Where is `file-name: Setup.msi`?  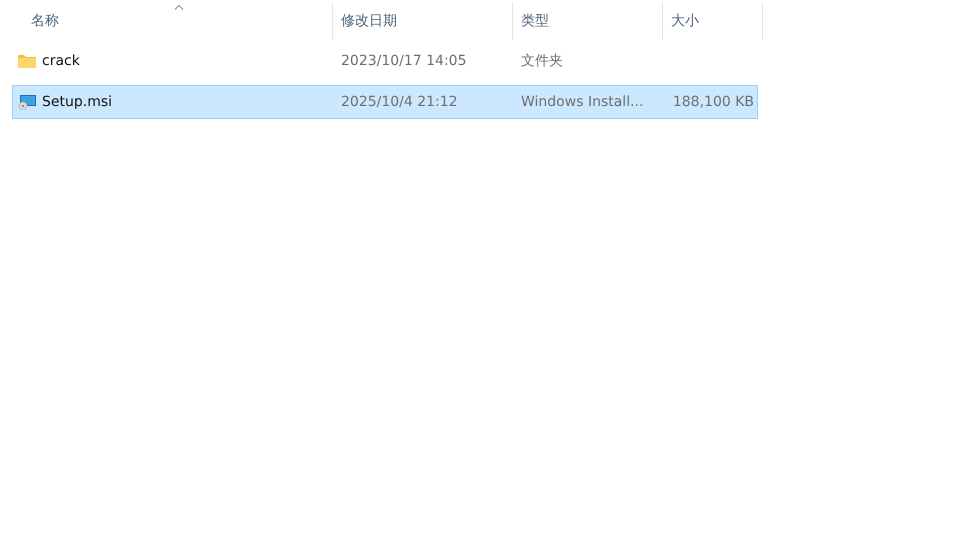 file-name: Setup.msi is located at coordinates (77, 102).